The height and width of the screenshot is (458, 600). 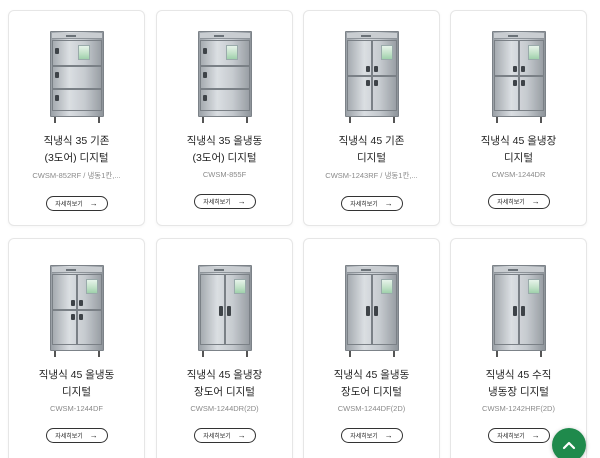 I want to click on product-code: CWSM-1244DR(2D), so click(x=224, y=408).